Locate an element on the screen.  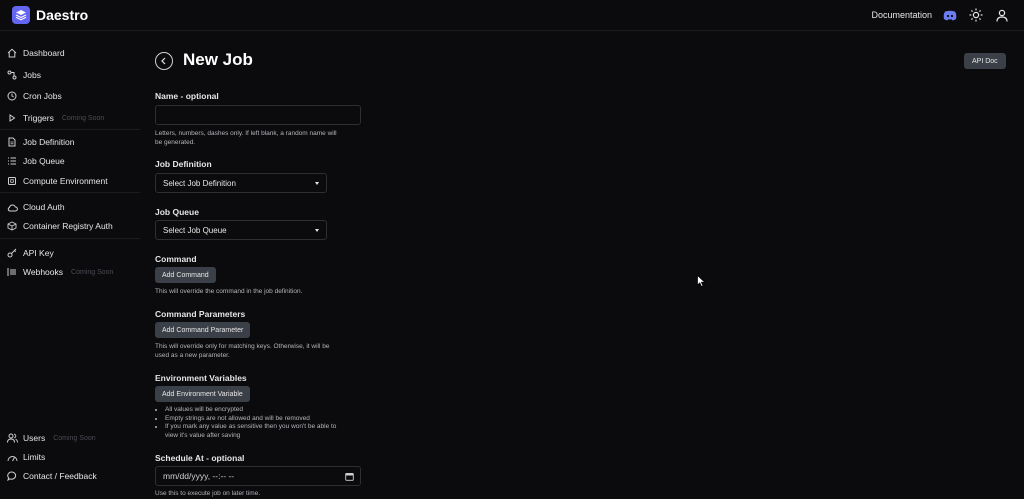
command-parameters-label: Command Parameters is located at coordinates (200, 314).